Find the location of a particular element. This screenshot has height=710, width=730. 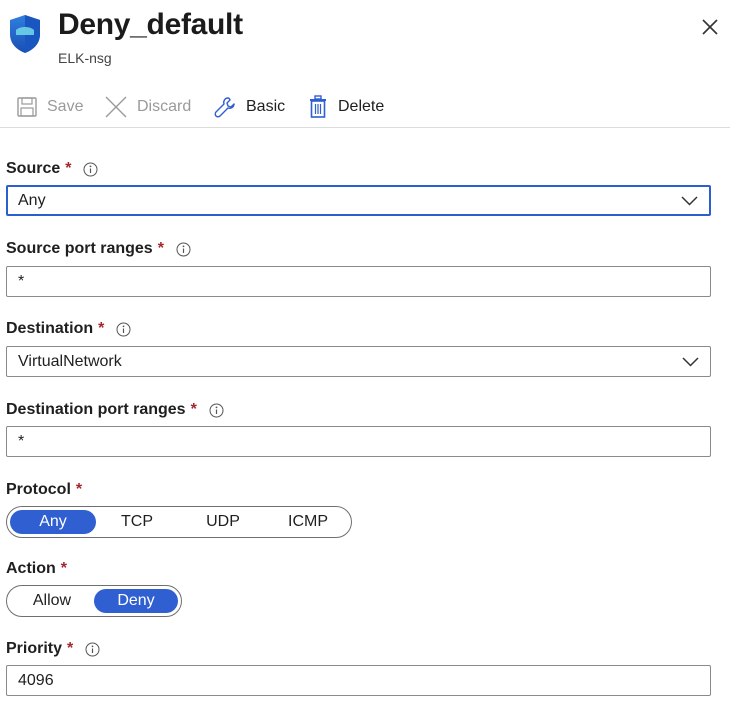

source-port-ranges-value: * is located at coordinates (21, 281).